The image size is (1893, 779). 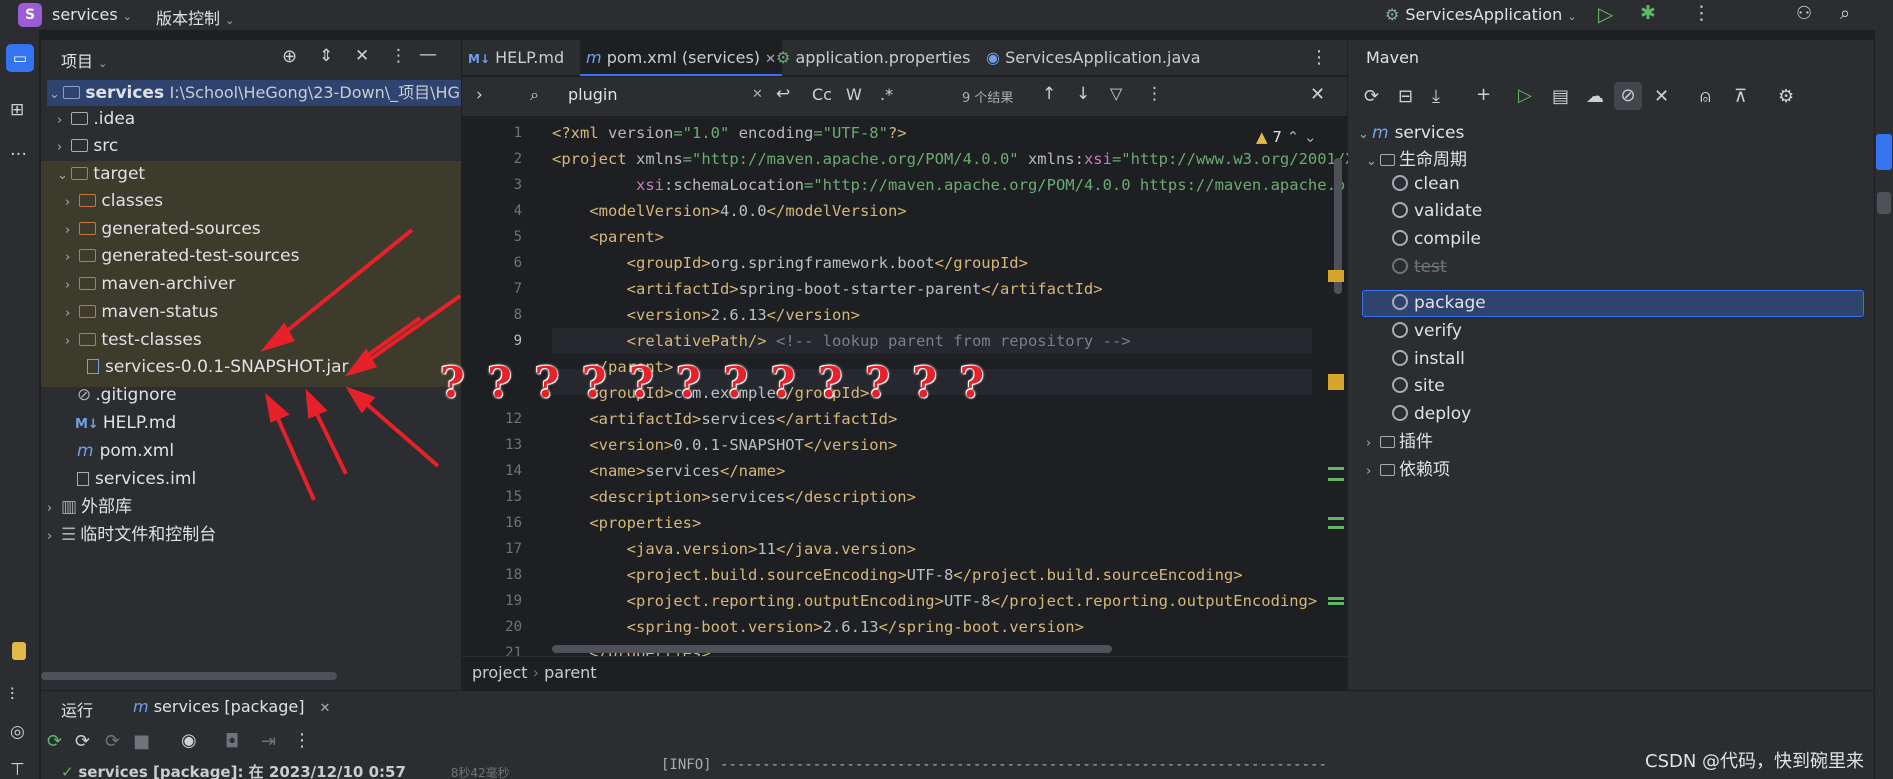 I want to click on question-marks-annotation: ? ? ? ? ? ? ? ? ? ? ? ?, so click(x=714, y=382).